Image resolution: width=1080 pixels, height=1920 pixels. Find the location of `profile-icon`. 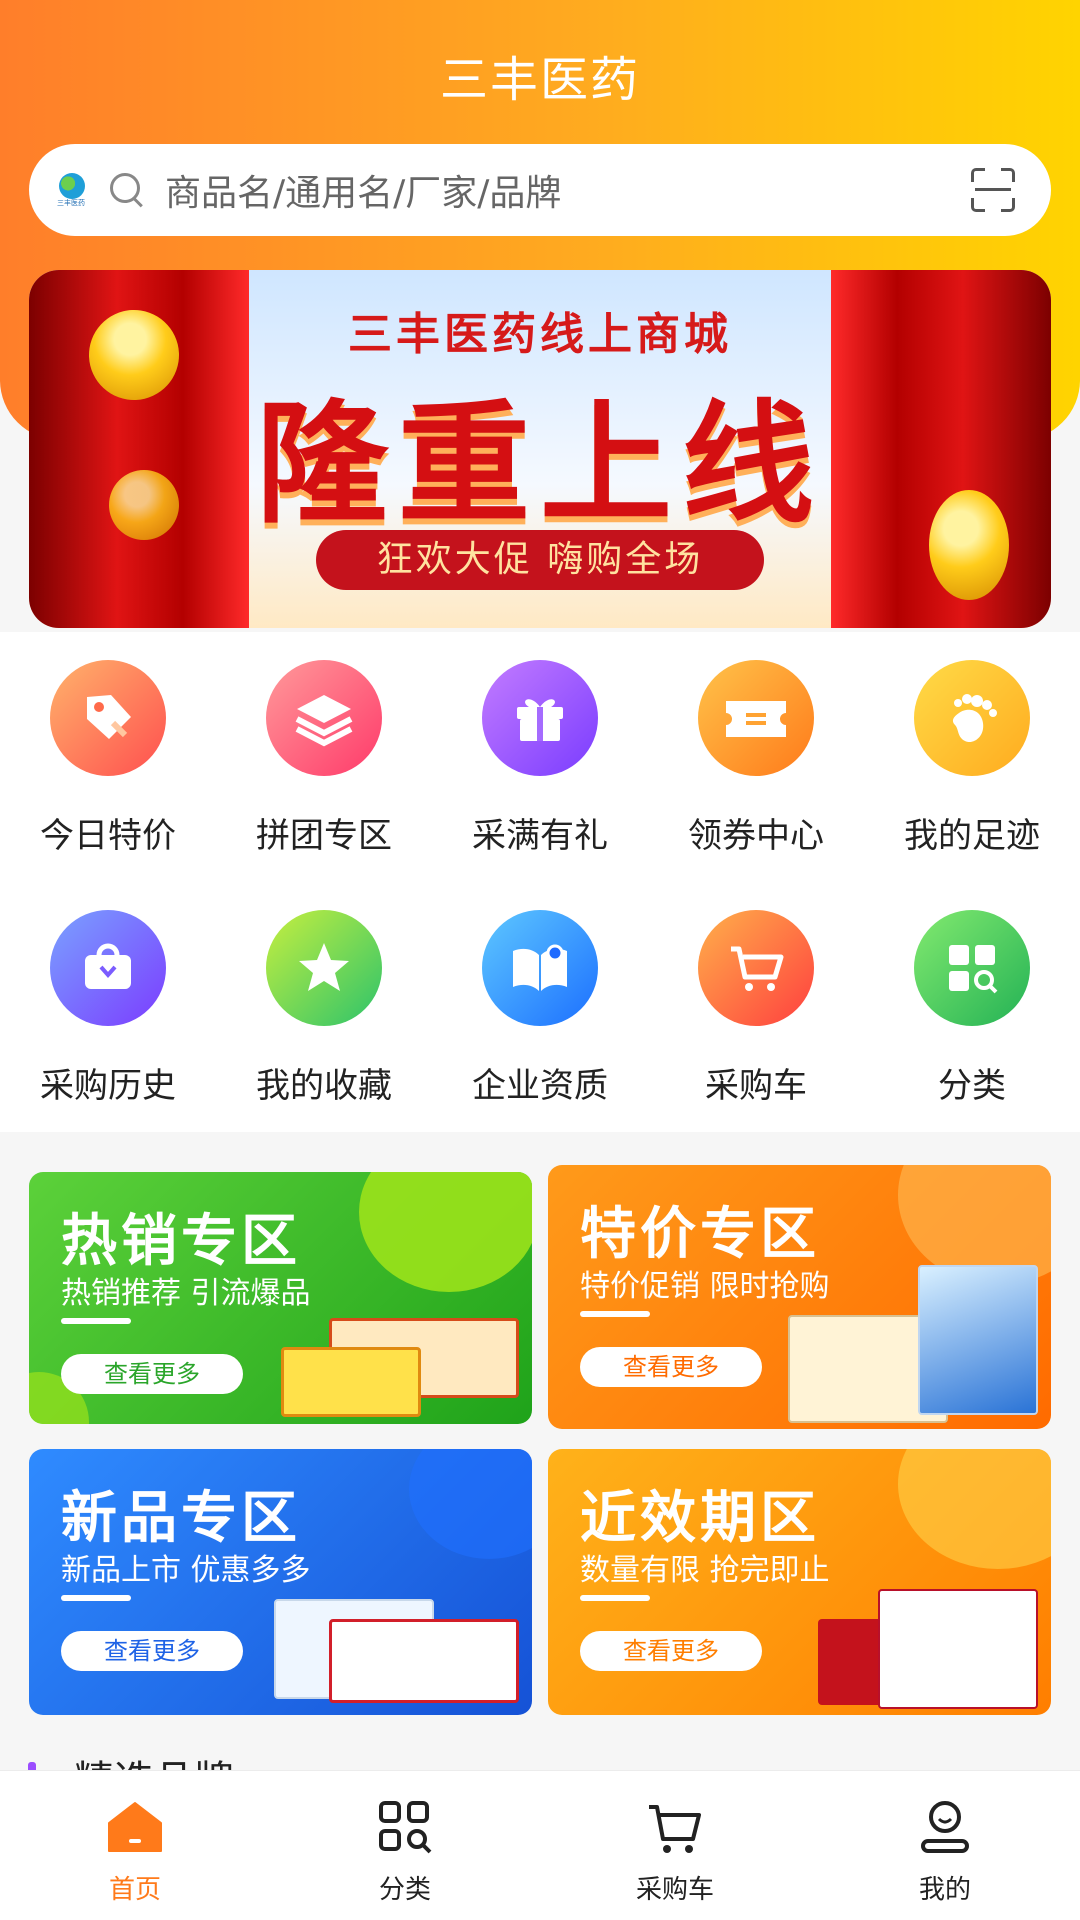

profile-icon is located at coordinates (945, 1827).